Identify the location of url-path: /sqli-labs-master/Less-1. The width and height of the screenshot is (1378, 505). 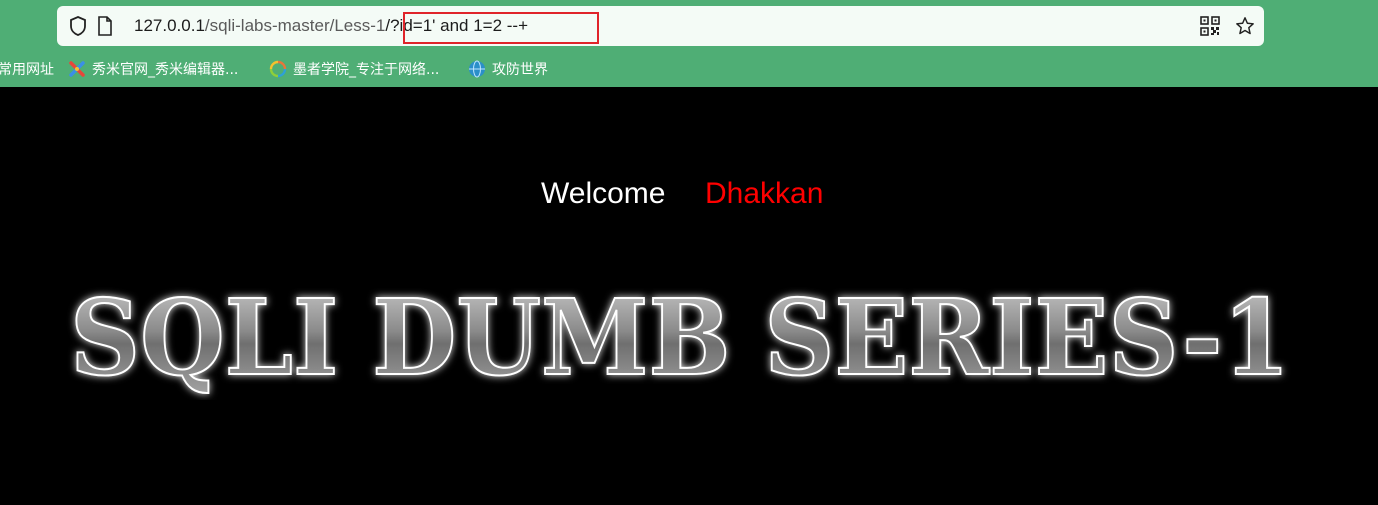
(295, 25).